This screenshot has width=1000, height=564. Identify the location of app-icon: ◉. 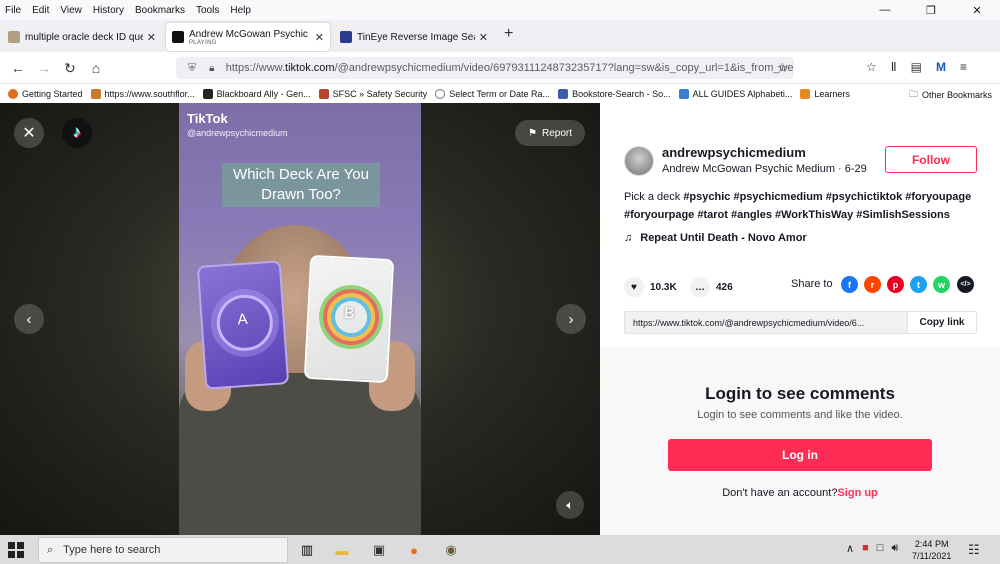
(451, 550).